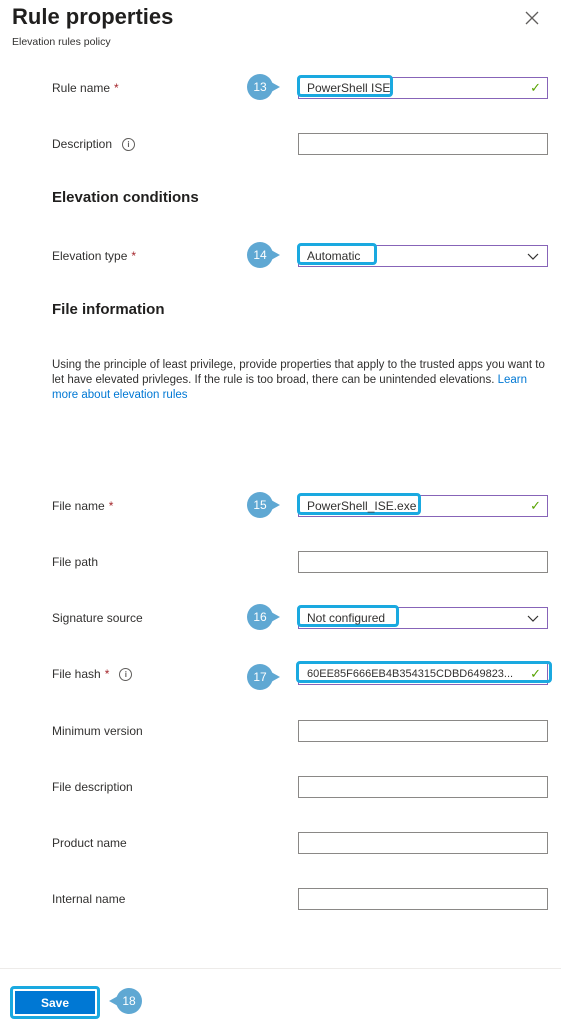 This screenshot has width=561, height=1024. Describe the element at coordinates (263, 677) in the screenshot. I see `callout-17: 17` at that location.